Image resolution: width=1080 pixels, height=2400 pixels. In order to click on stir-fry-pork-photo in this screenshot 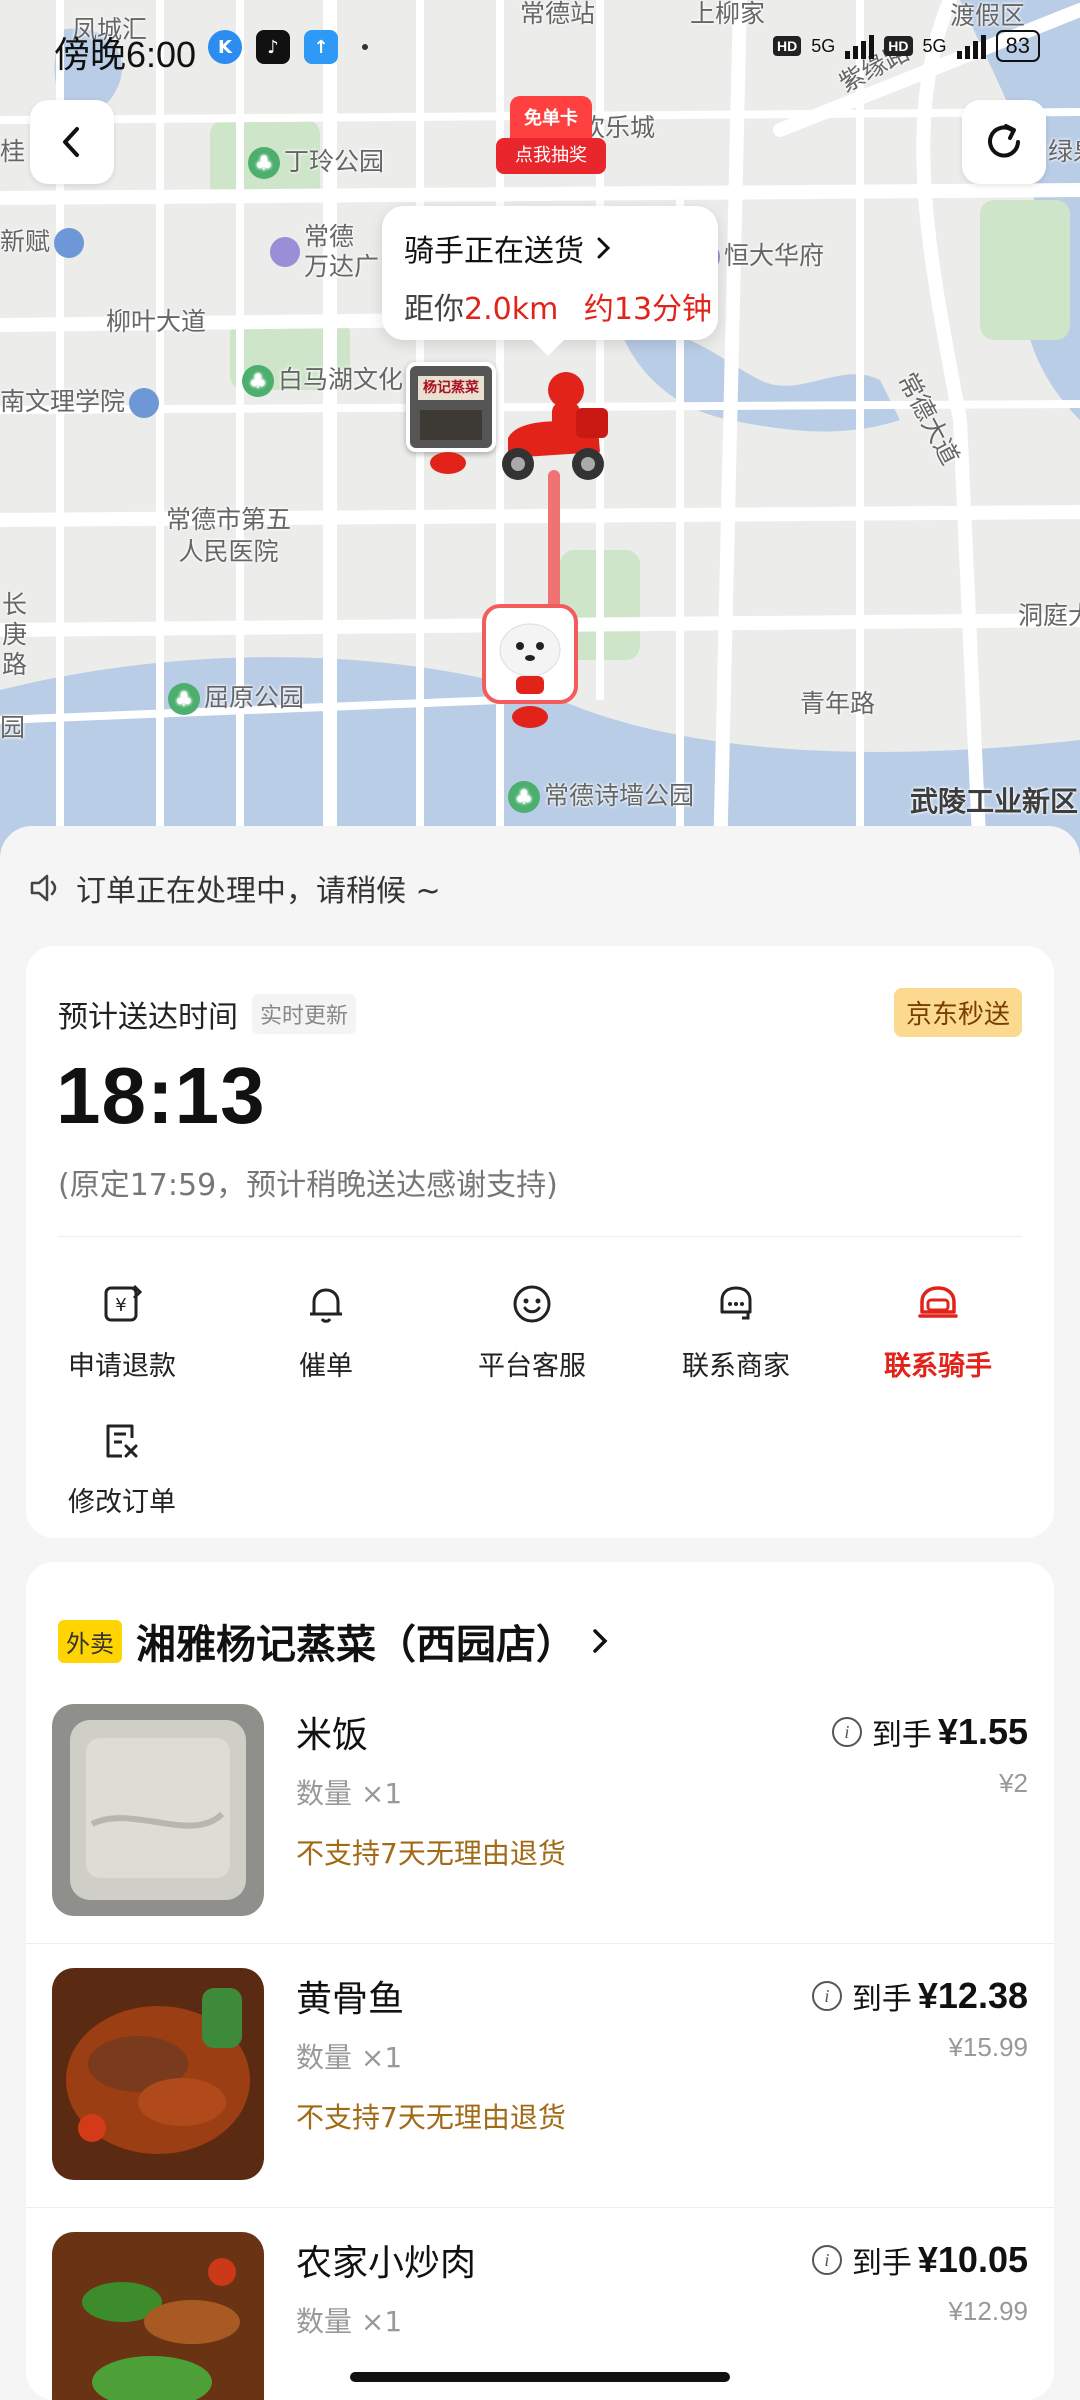, I will do `click(158, 2316)`.